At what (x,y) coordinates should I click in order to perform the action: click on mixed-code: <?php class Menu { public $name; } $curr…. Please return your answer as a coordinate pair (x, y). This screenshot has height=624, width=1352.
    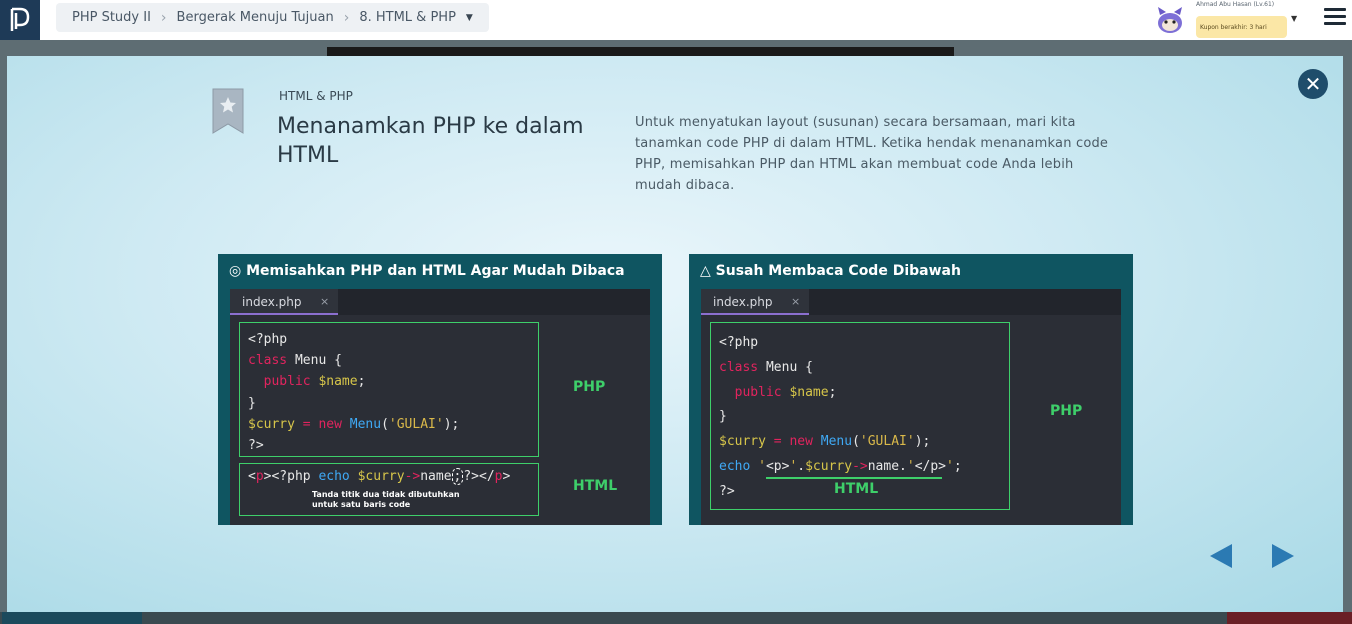
    Looking at the image, I should click on (840, 417).